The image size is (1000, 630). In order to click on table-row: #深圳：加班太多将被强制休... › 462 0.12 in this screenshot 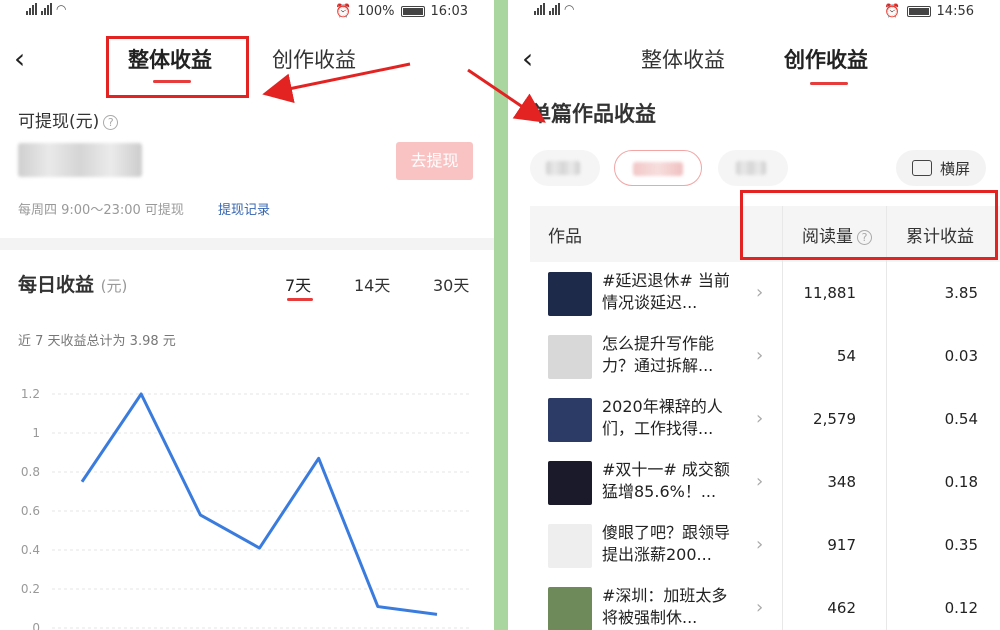, I will do `click(765, 604)`.